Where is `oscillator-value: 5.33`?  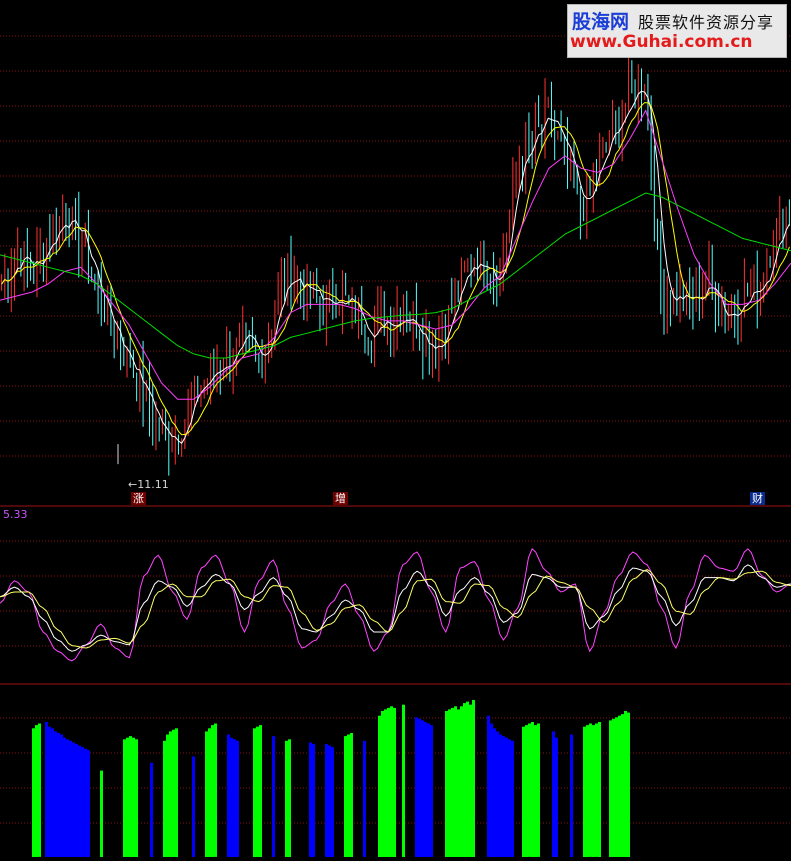
oscillator-value: 5.33 is located at coordinates (15, 514).